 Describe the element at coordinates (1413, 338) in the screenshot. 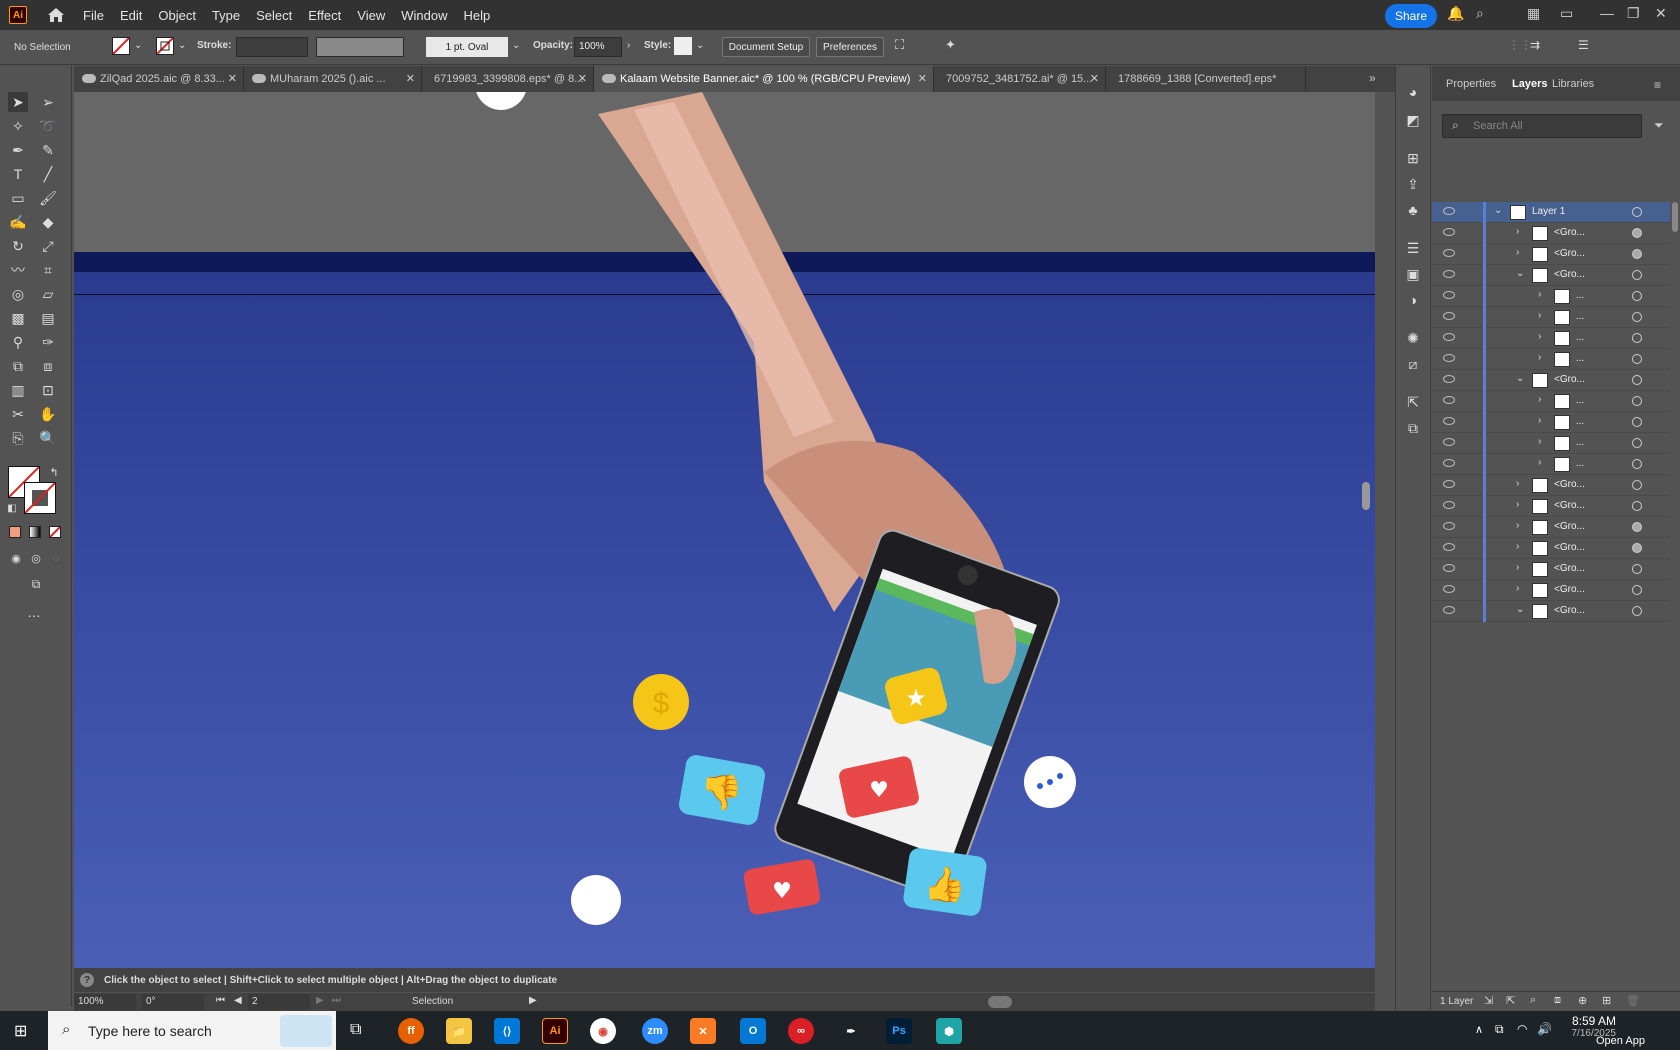

I see `color-guide-icon: ✺` at that location.